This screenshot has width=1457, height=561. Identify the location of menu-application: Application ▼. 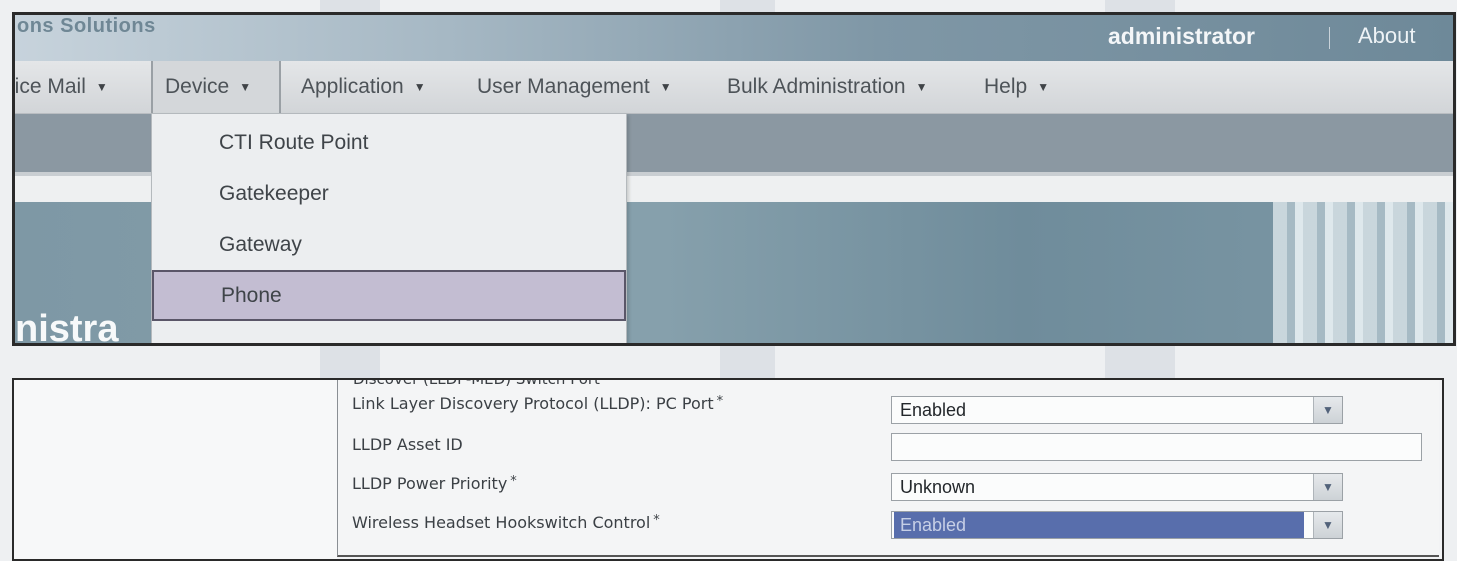
(363, 87).